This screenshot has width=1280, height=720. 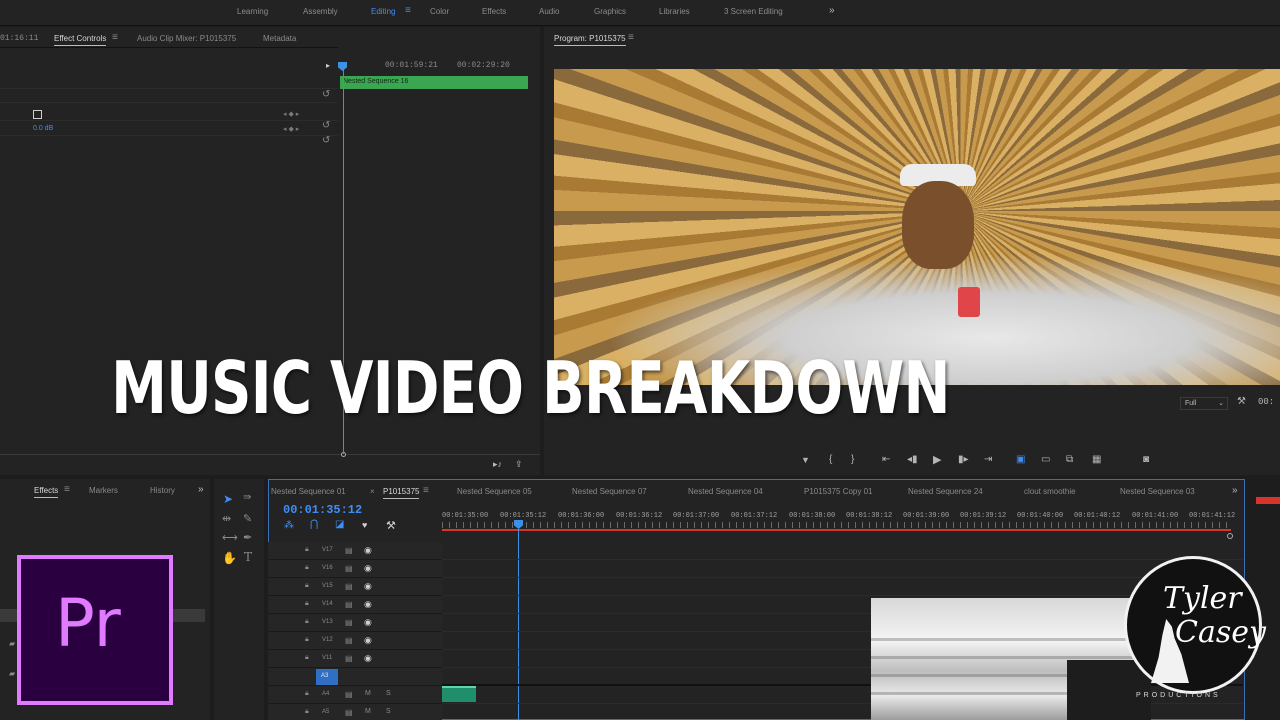 I want to click on slip-tool-icon: ⟷, so click(x=230, y=537).